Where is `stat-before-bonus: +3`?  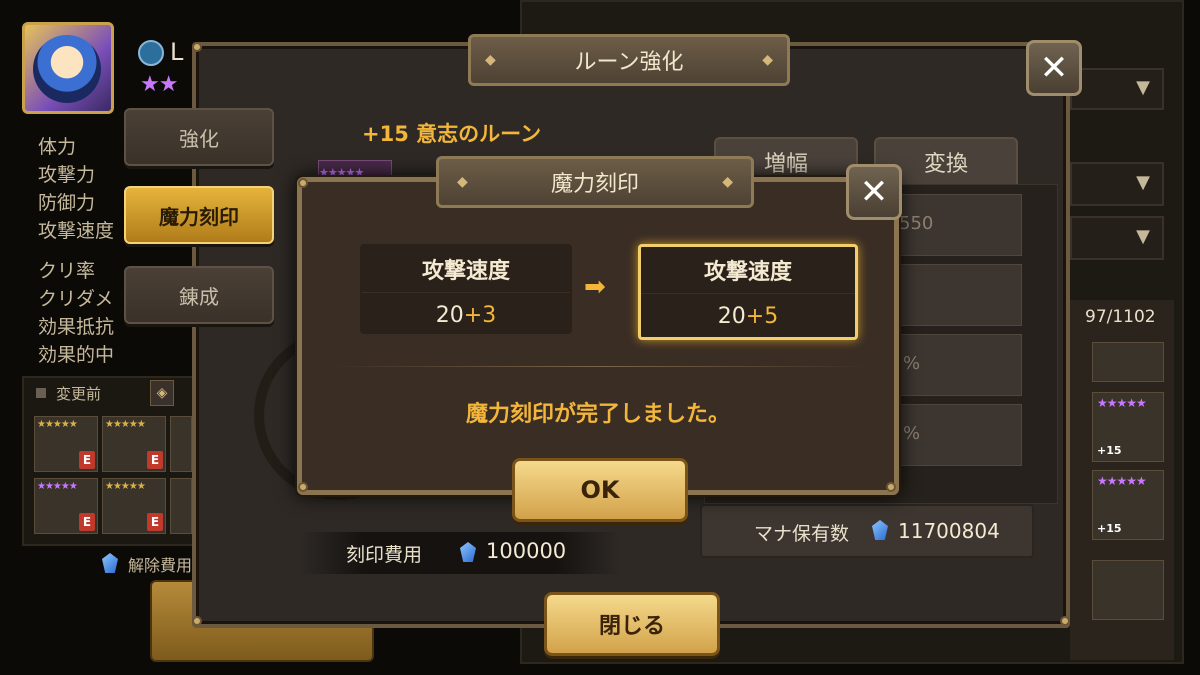 stat-before-bonus: +3 is located at coordinates (480, 315).